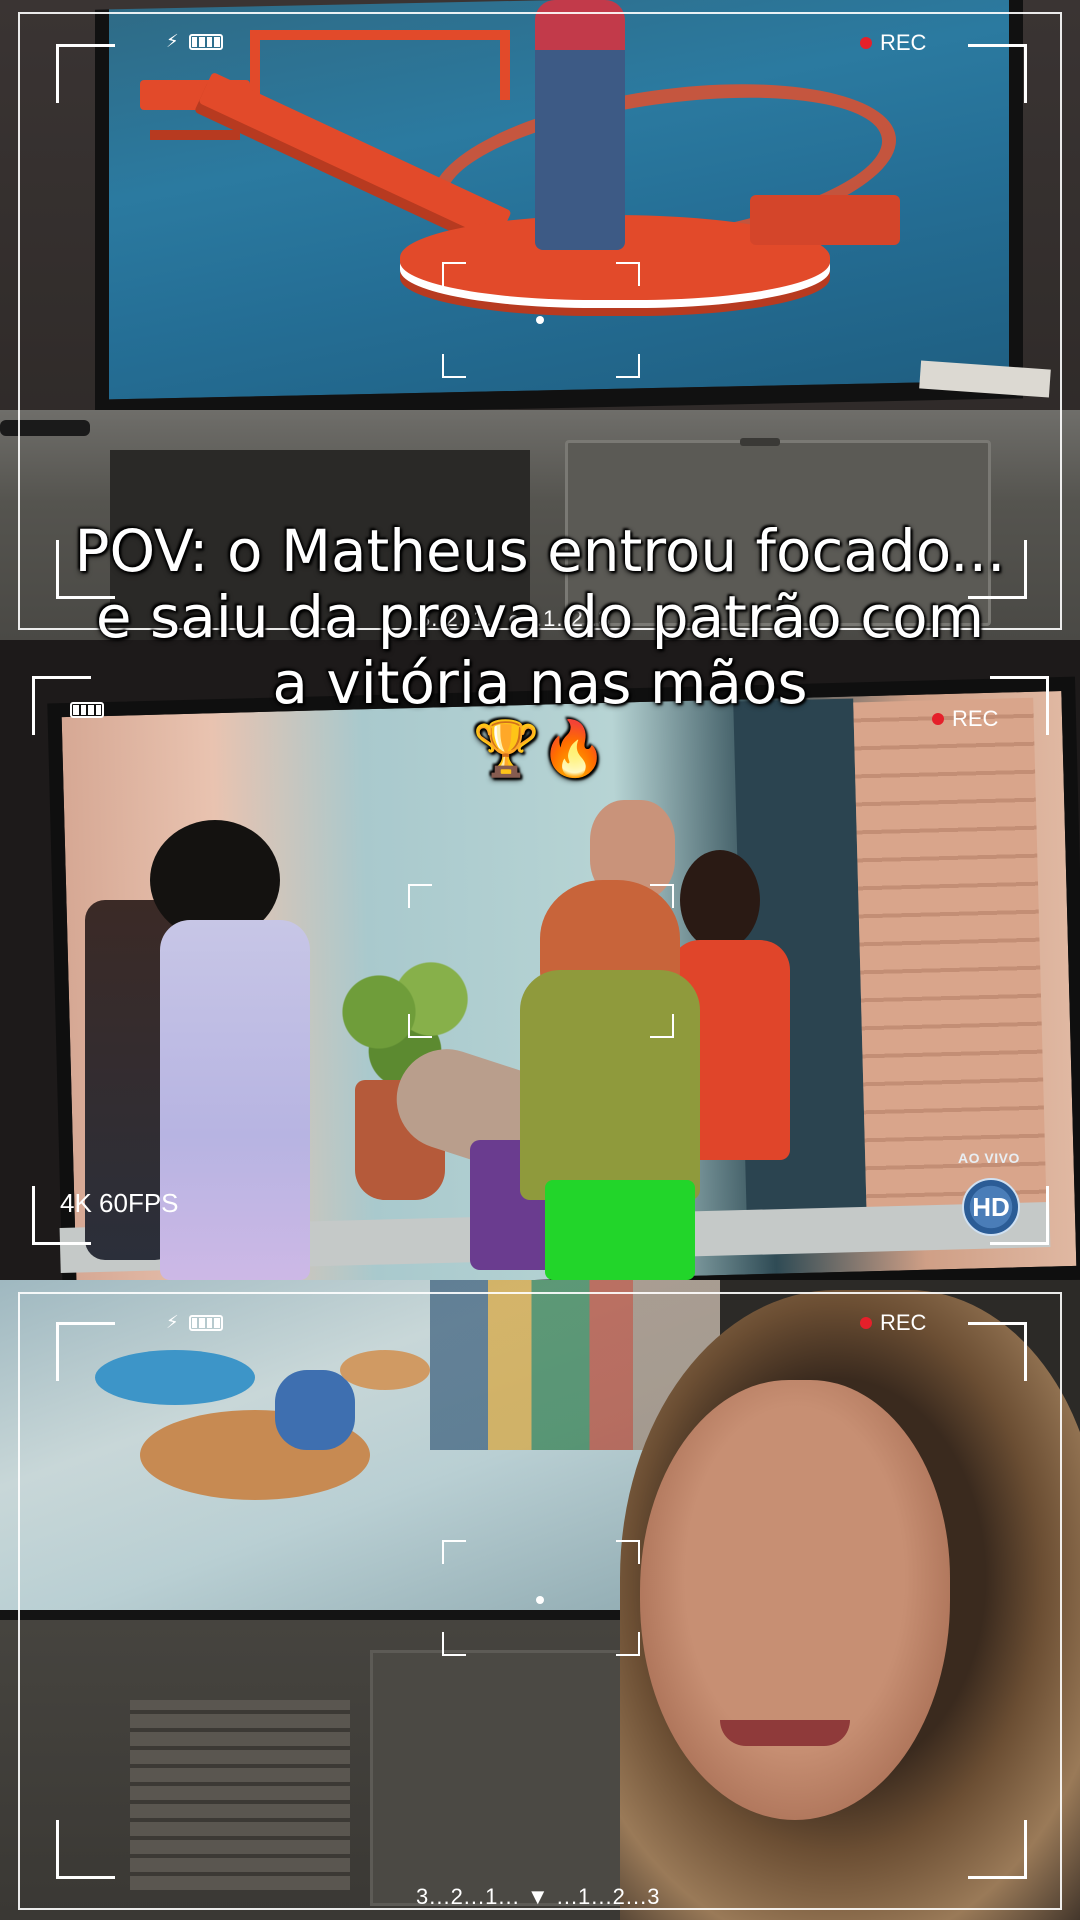 This screenshot has height=1920, width=1080. Describe the element at coordinates (119, 1203) in the screenshot. I see `resolution-fps-label: 4K 60FPS` at that location.